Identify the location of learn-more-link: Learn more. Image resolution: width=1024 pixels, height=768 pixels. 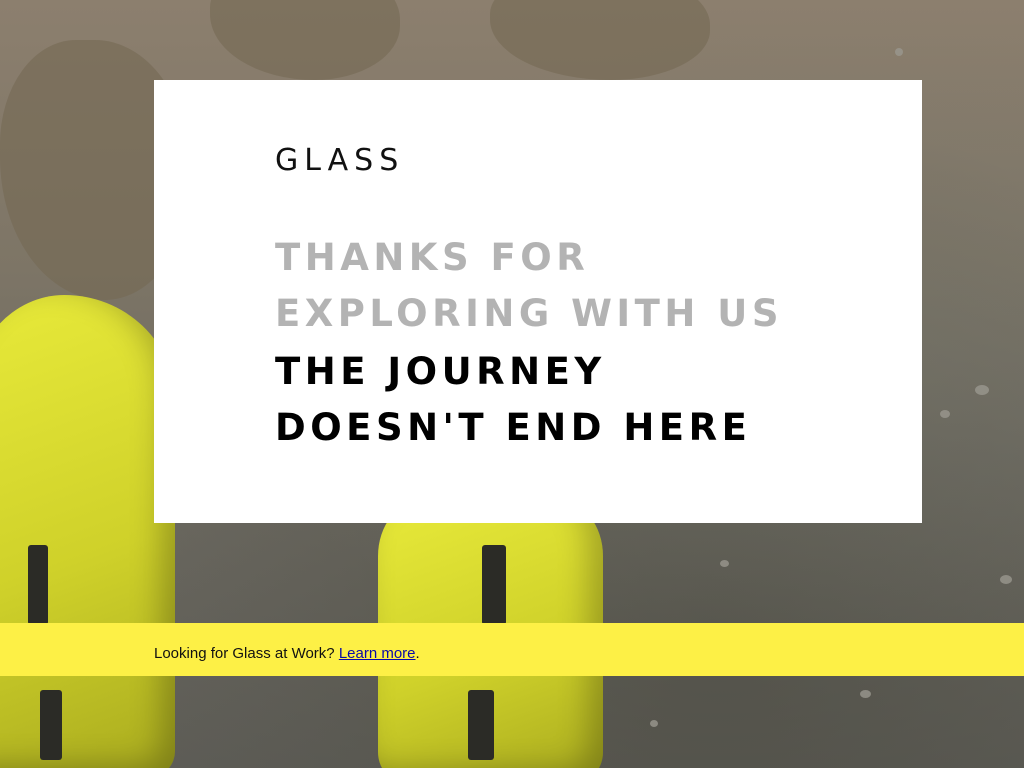
(377, 653).